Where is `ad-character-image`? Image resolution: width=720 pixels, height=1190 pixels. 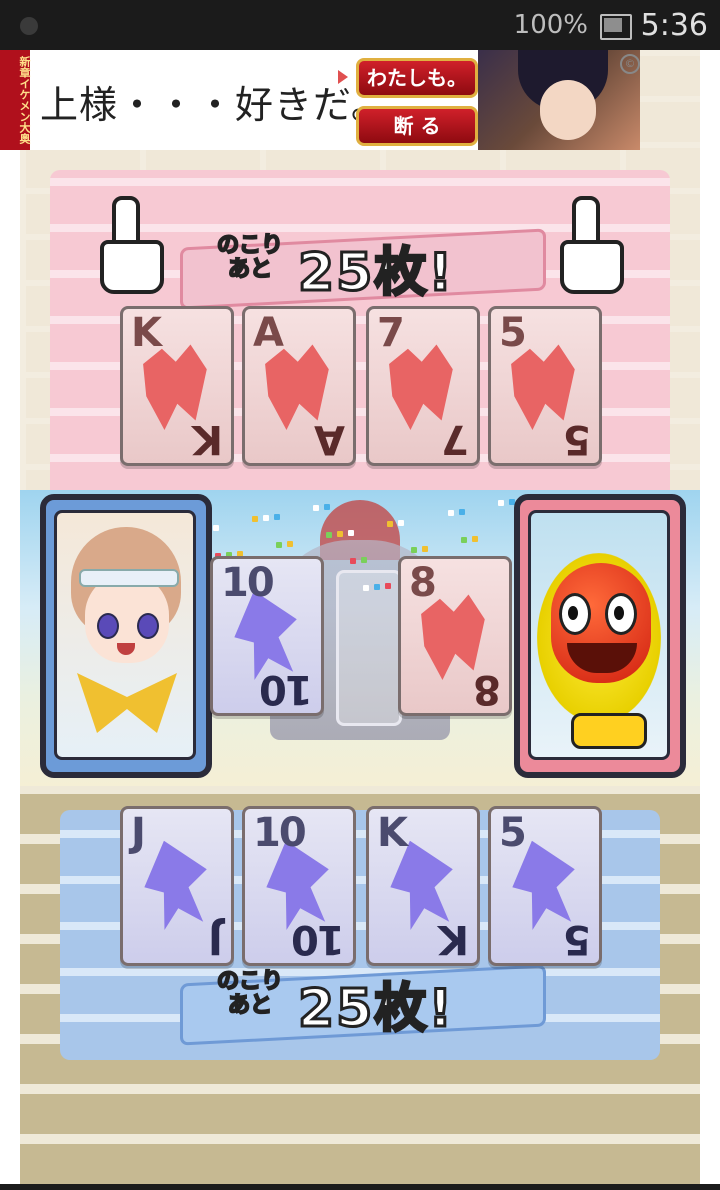
ad-character-image is located at coordinates (559, 100).